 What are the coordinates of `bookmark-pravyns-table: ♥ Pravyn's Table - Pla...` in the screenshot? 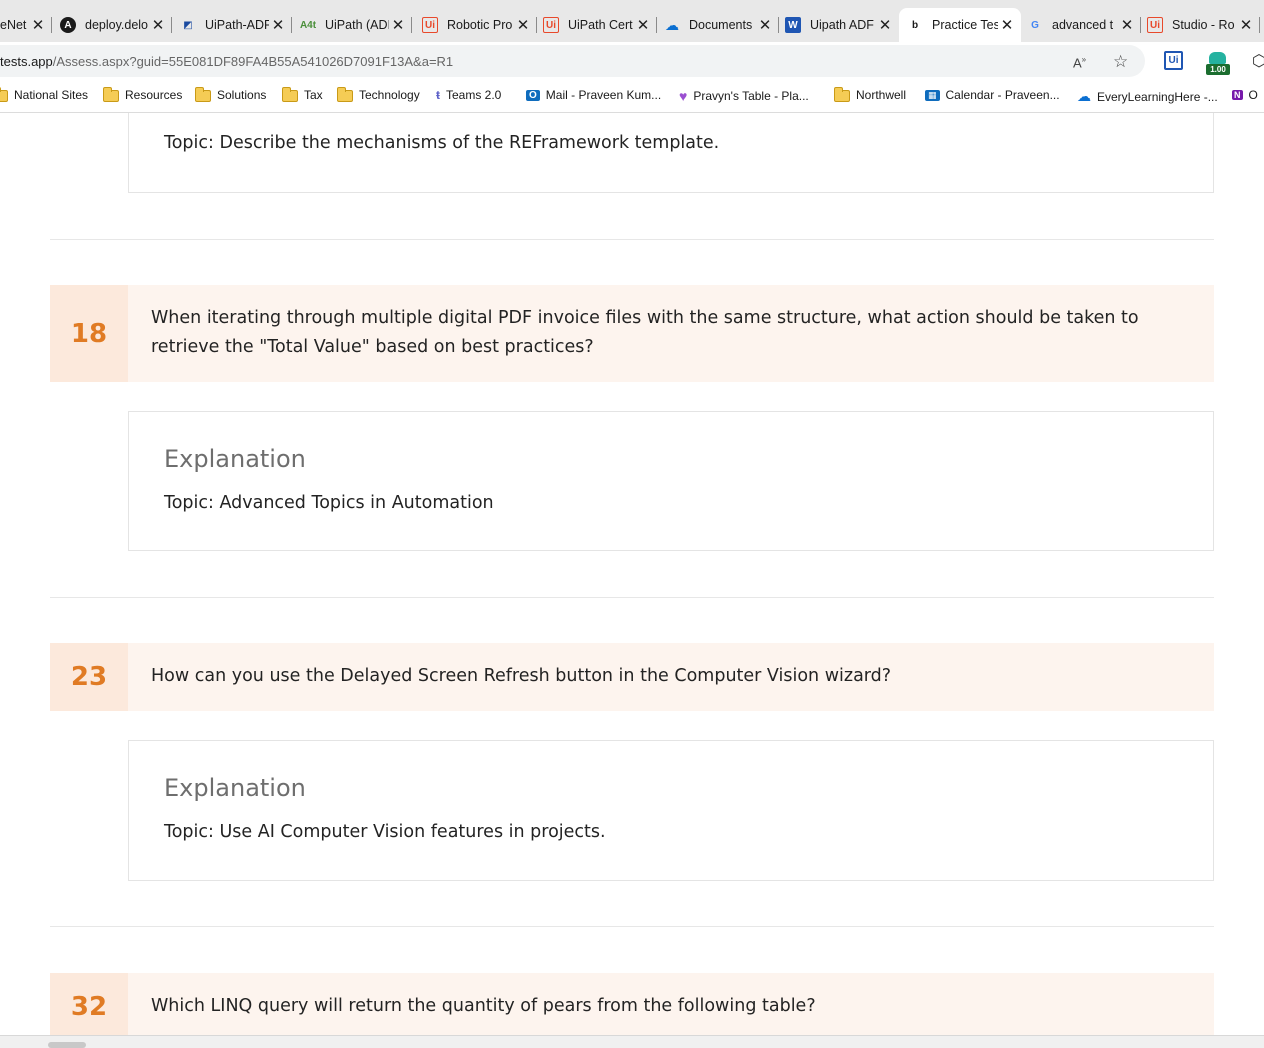 It's located at (744, 96).